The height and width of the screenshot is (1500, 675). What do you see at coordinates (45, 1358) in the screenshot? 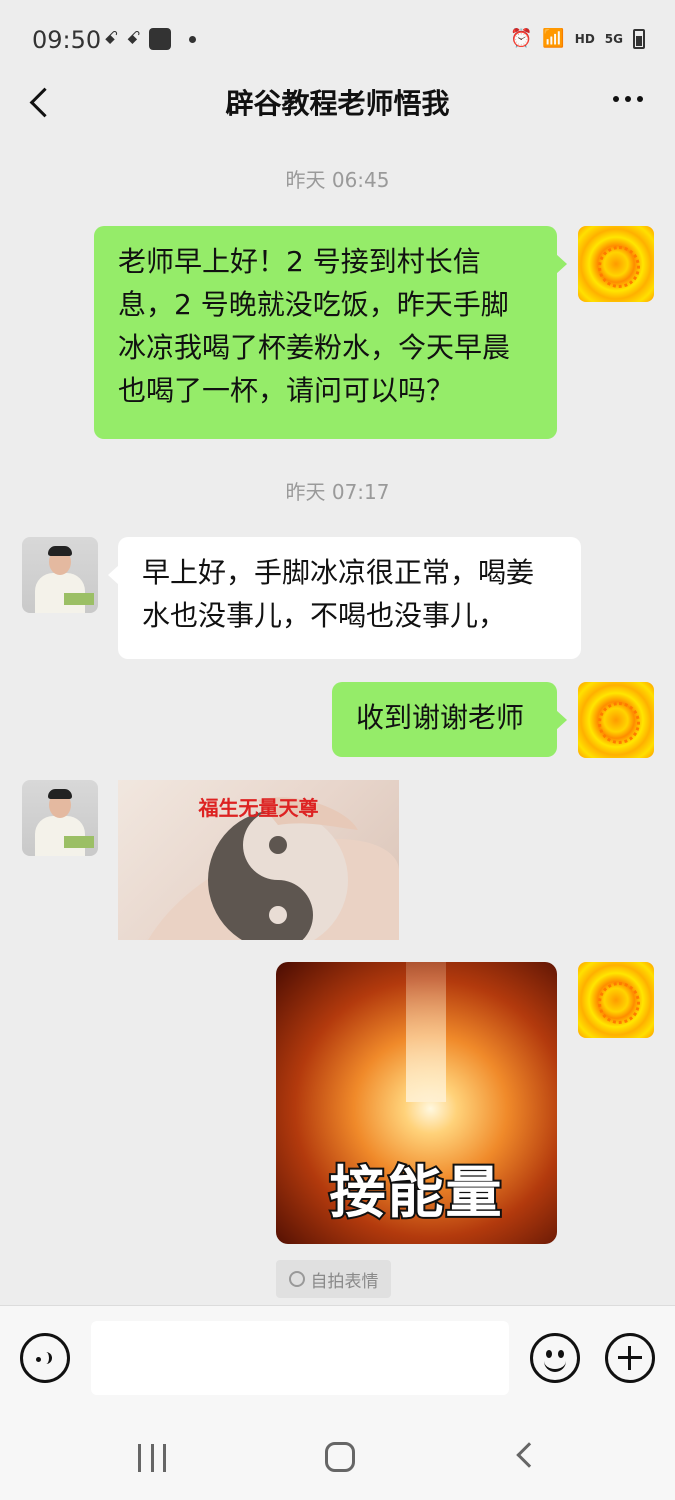
I see `voice-input-icon` at bounding box center [45, 1358].